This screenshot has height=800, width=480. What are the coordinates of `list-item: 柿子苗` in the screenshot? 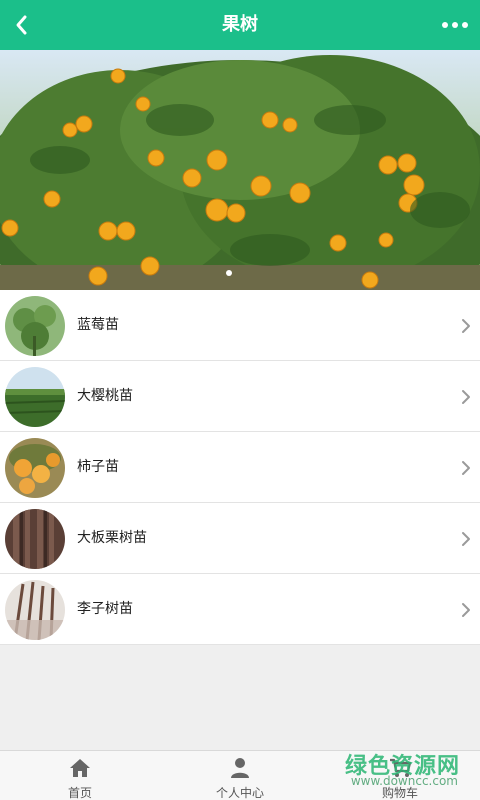 It's located at (240, 467).